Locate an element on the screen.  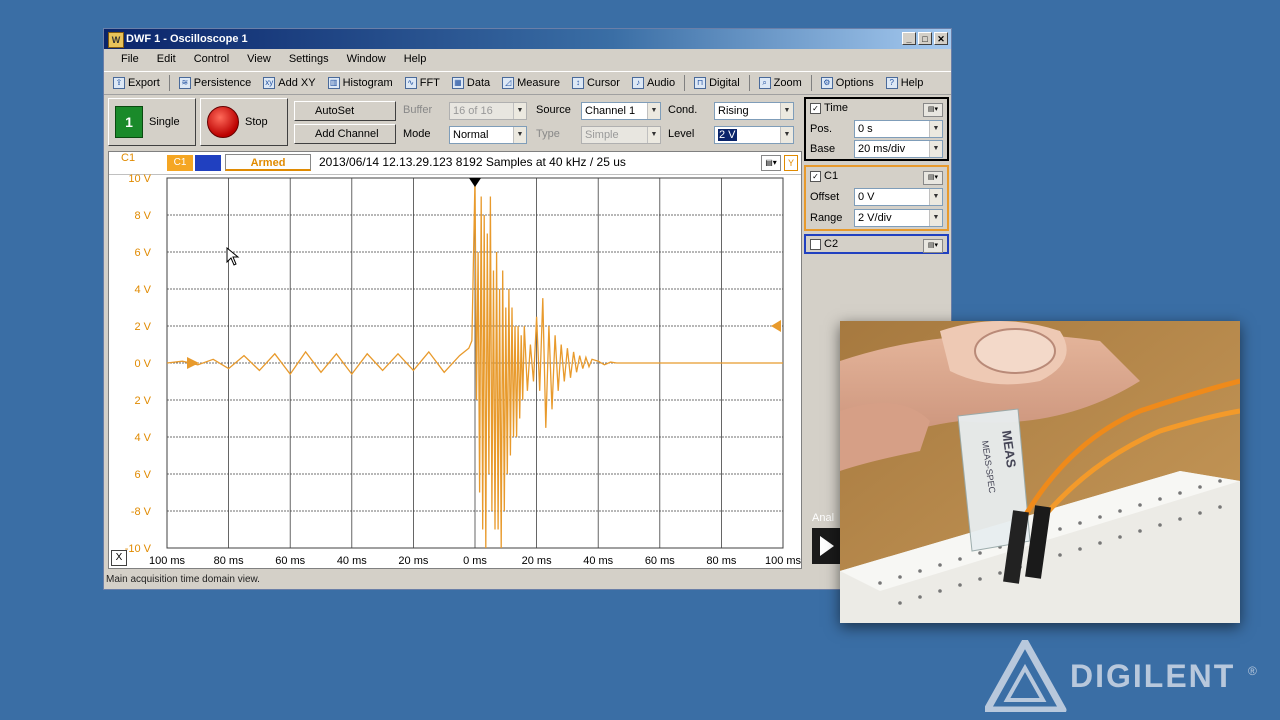
audio-button: ♪ Audio is located at coordinates (653, 83).